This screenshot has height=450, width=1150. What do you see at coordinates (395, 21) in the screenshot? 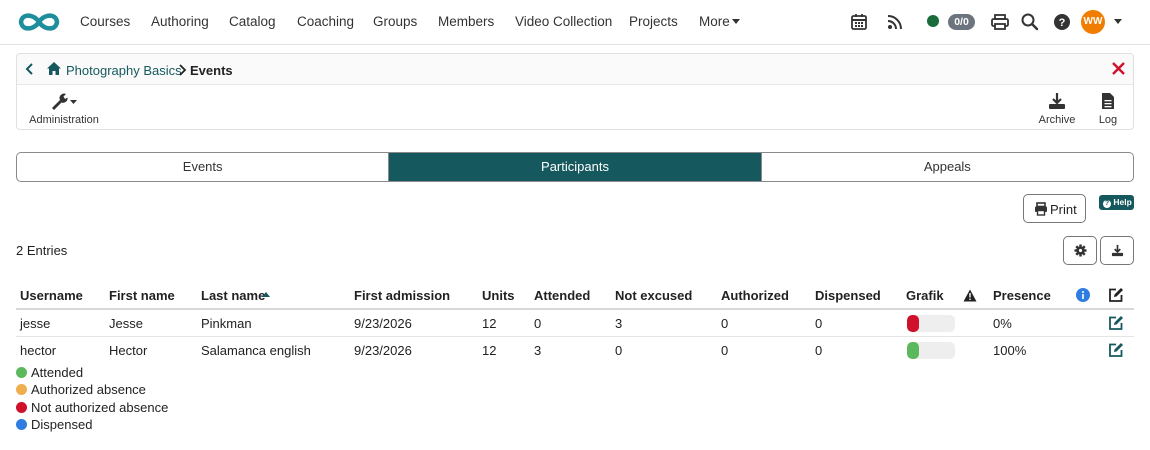
I see `nav-groups: Groups` at bounding box center [395, 21].